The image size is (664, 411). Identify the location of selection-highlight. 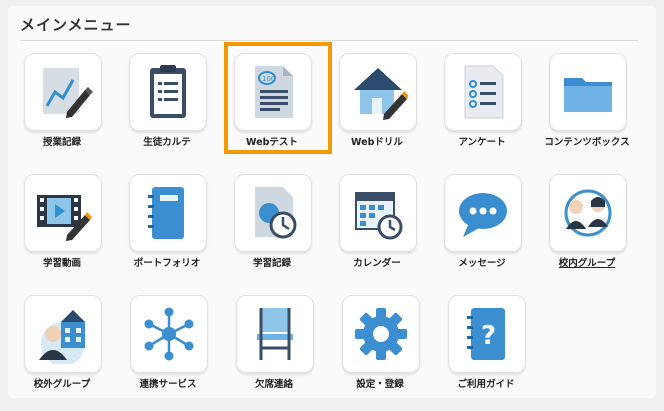
(278, 98).